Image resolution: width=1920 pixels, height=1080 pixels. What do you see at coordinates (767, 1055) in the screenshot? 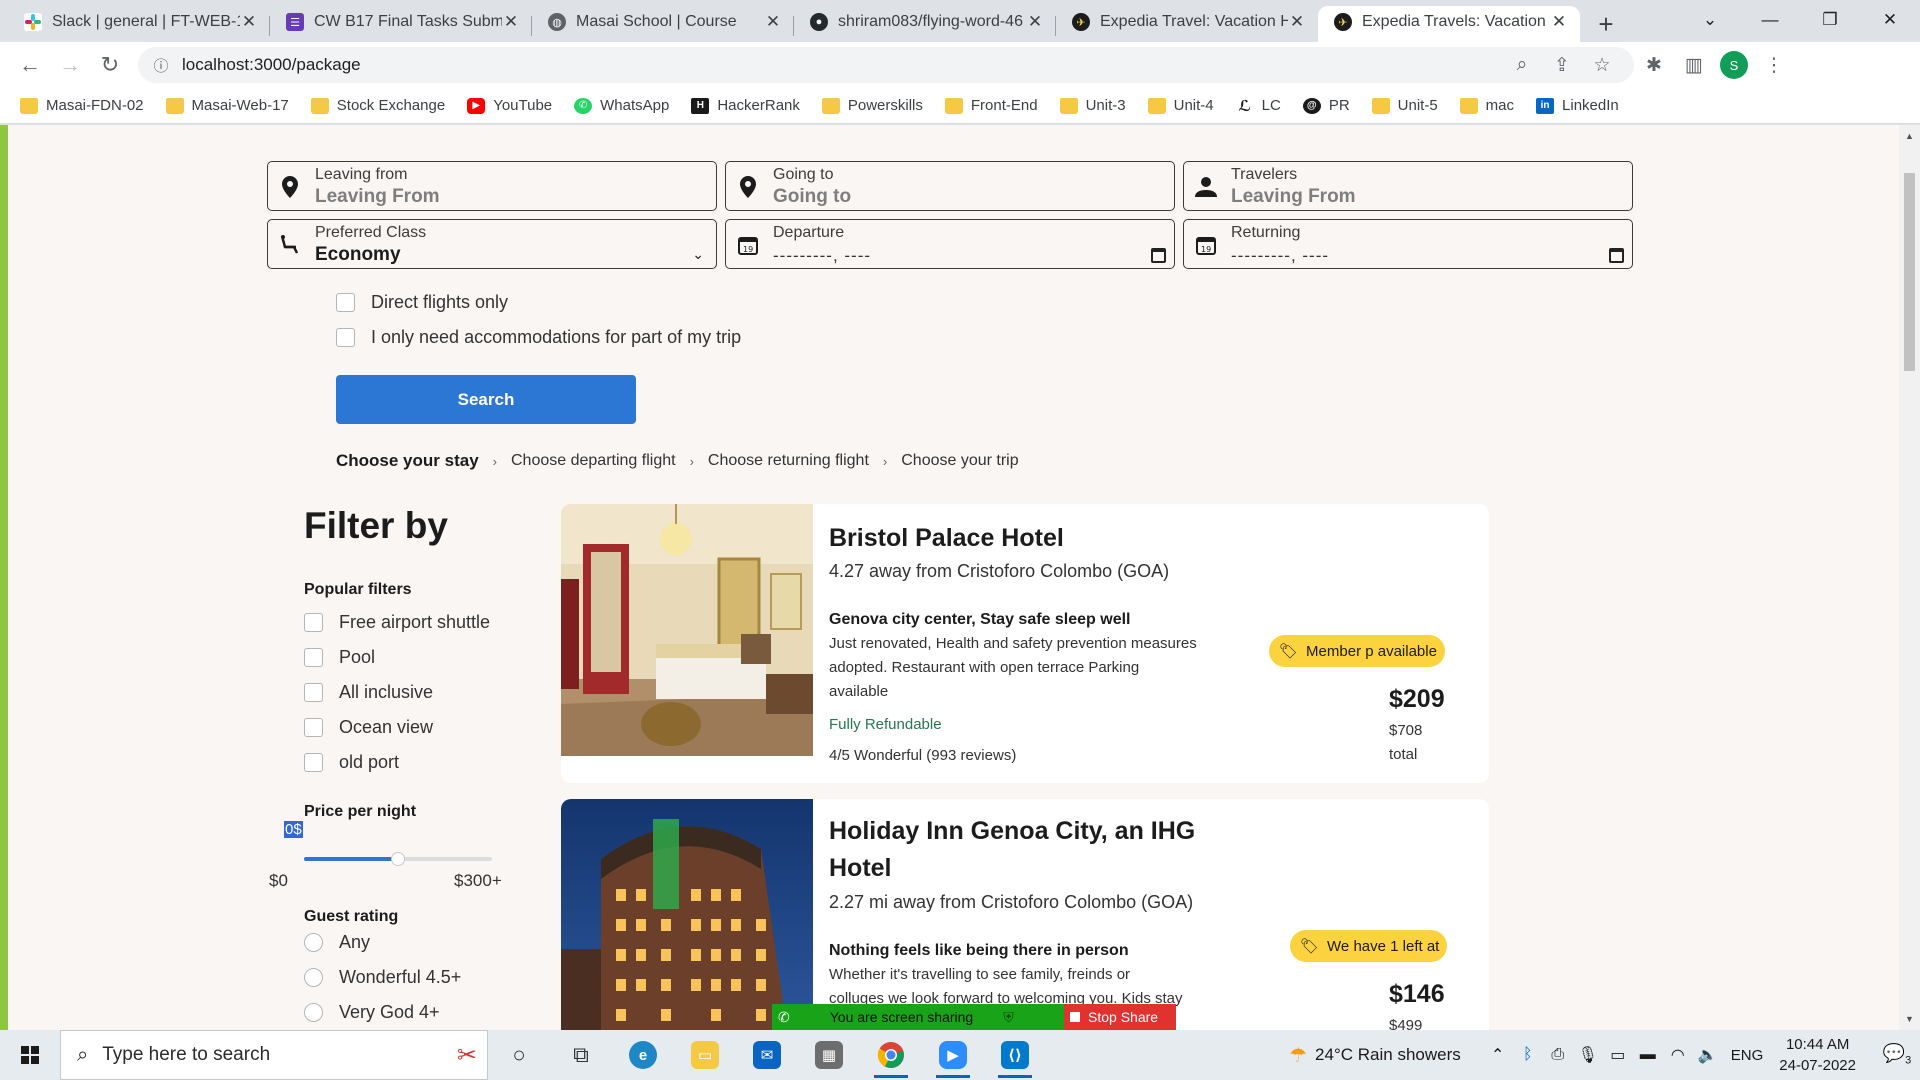
I see `mail-icon: ✉` at bounding box center [767, 1055].